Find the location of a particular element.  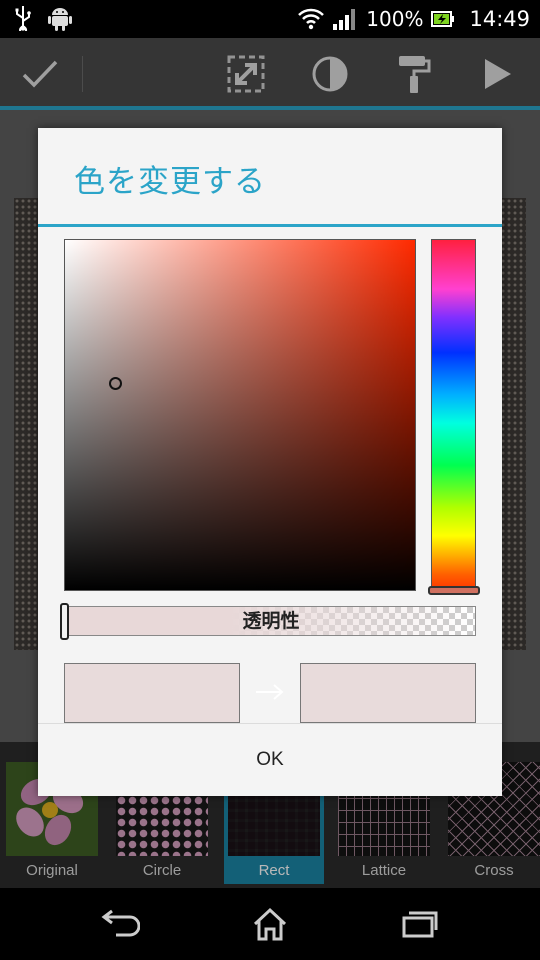

dialog-title-divider is located at coordinates (270, 225).